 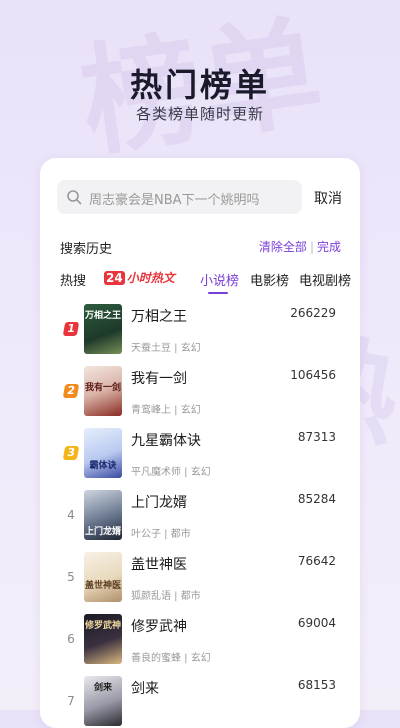 I want to click on tab-novel: 小说榜, so click(x=219, y=279).